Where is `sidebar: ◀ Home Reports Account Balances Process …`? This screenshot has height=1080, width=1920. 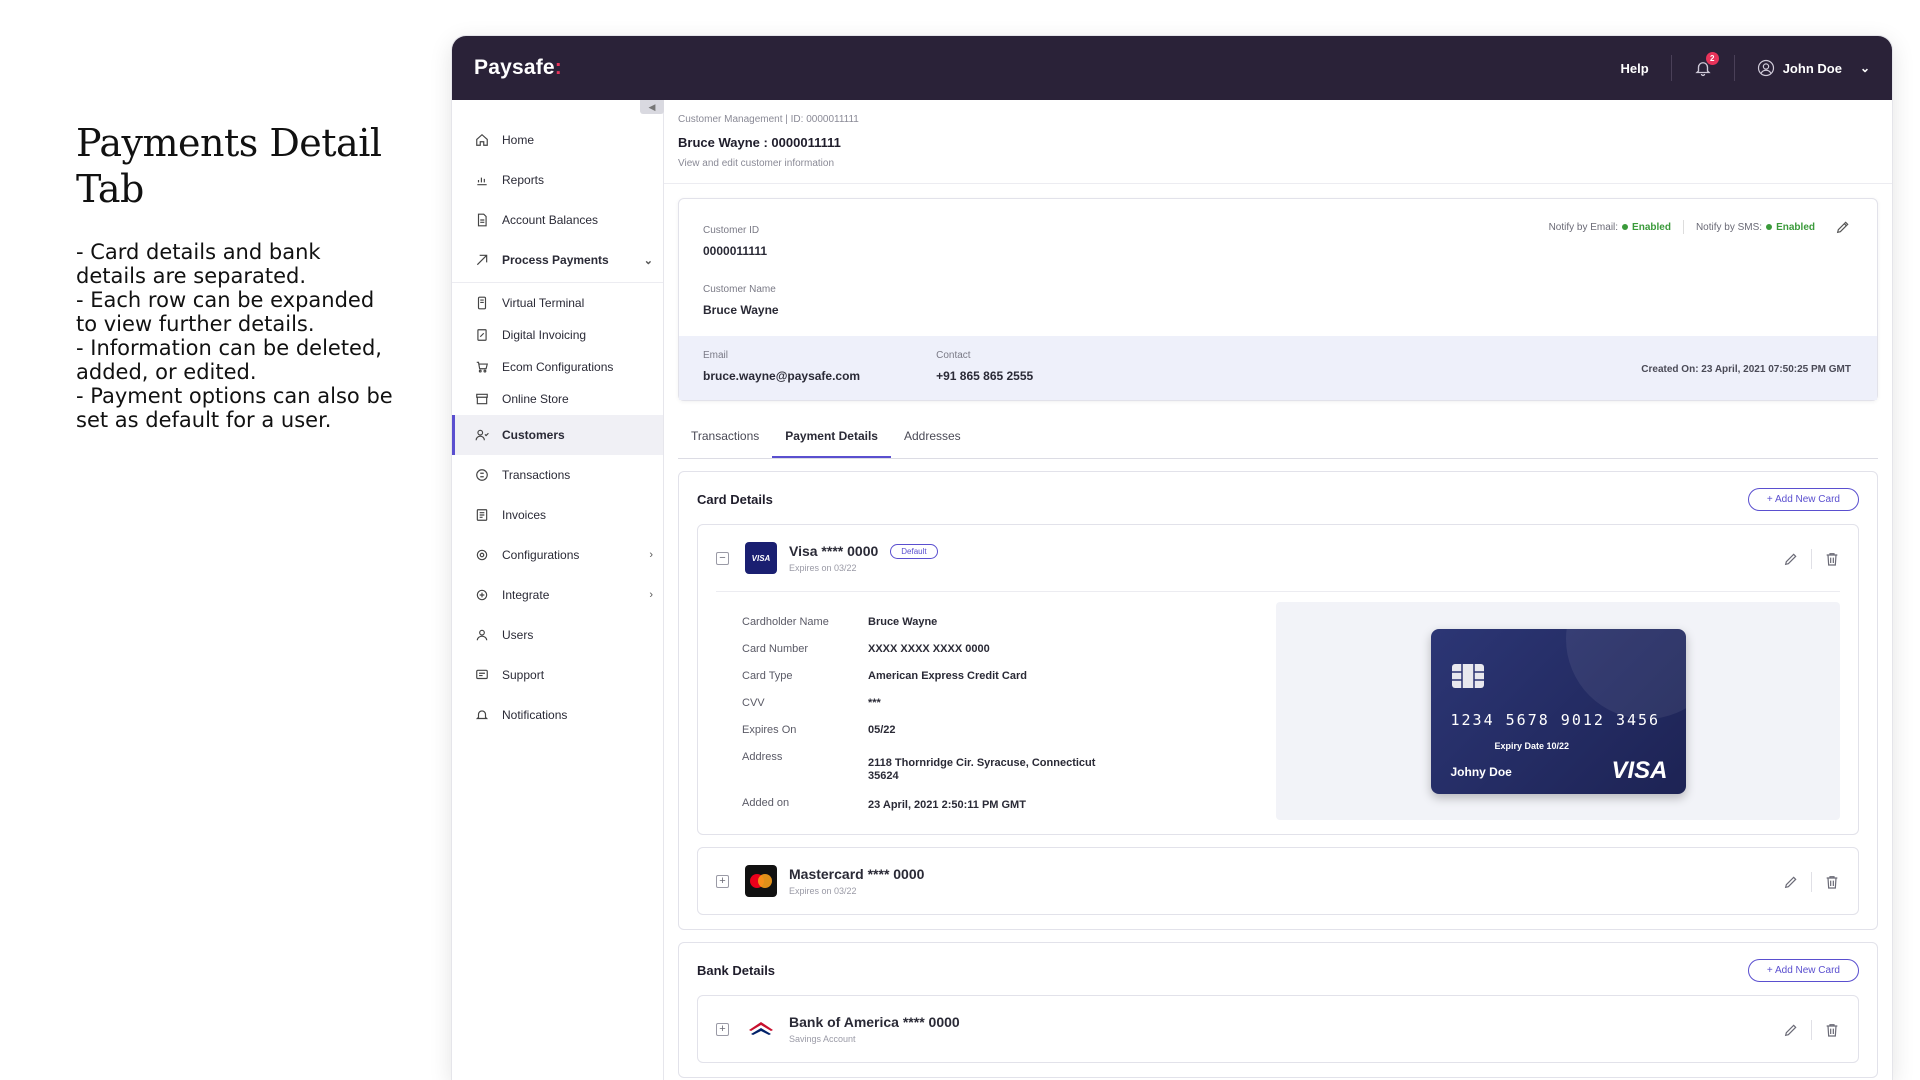 sidebar: ◀ Home Reports Account Balances Process … is located at coordinates (558, 590).